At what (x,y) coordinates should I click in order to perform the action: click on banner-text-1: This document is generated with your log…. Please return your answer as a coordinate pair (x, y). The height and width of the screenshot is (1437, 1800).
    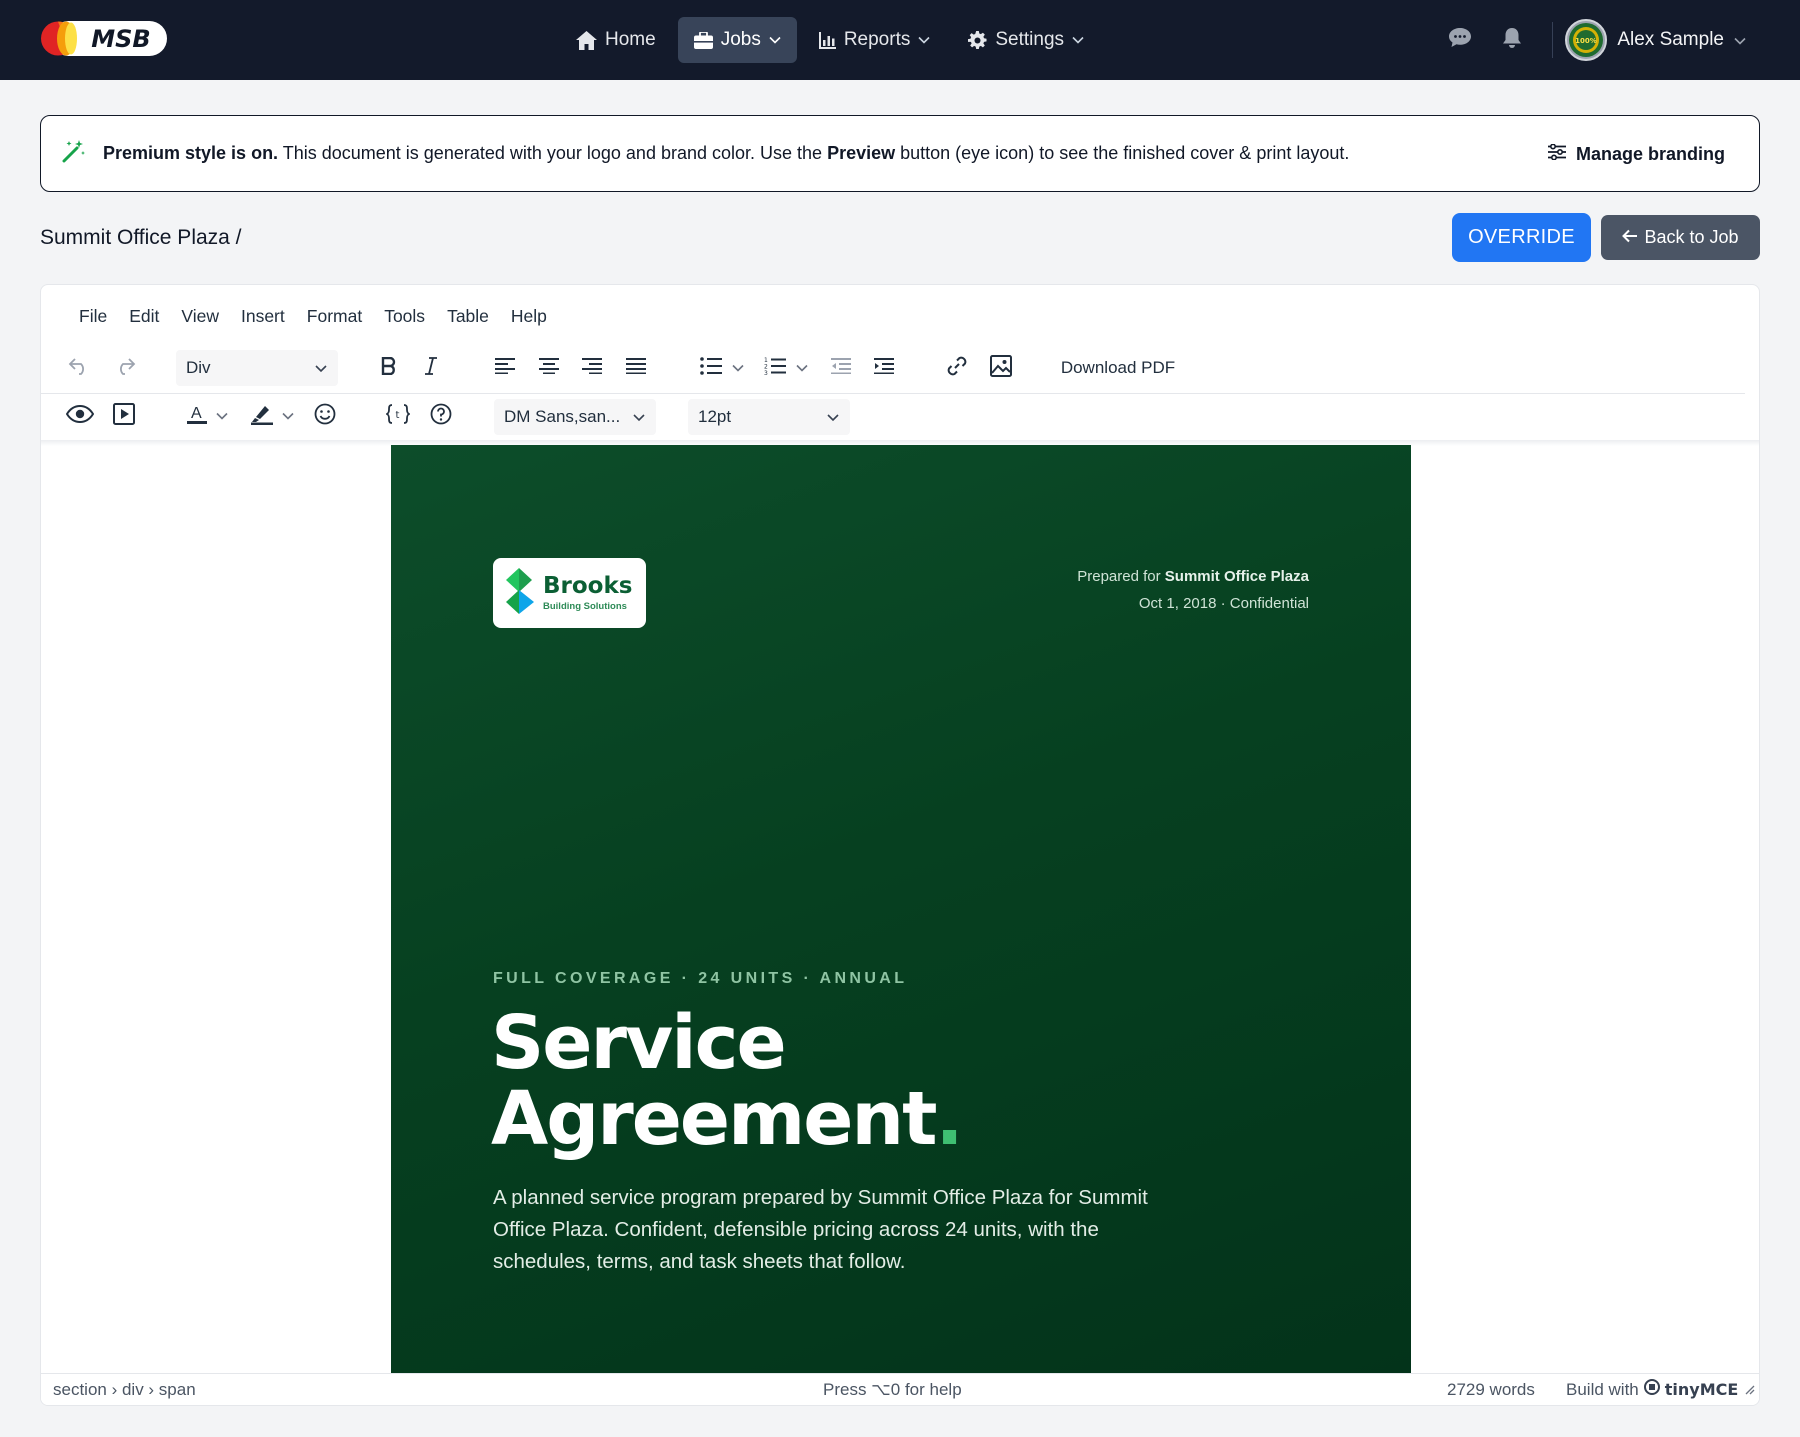
    Looking at the image, I should click on (553, 153).